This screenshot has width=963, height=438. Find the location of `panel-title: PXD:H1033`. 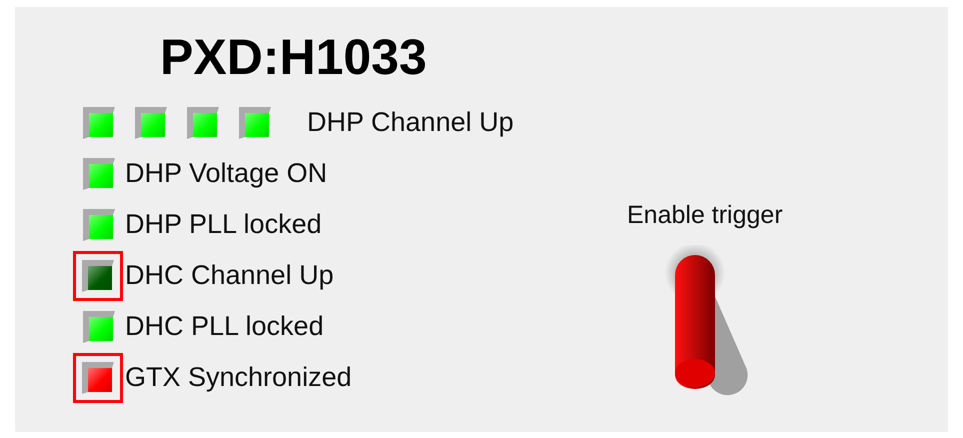

panel-title: PXD:H1033 is located at coordinates (294, 57).